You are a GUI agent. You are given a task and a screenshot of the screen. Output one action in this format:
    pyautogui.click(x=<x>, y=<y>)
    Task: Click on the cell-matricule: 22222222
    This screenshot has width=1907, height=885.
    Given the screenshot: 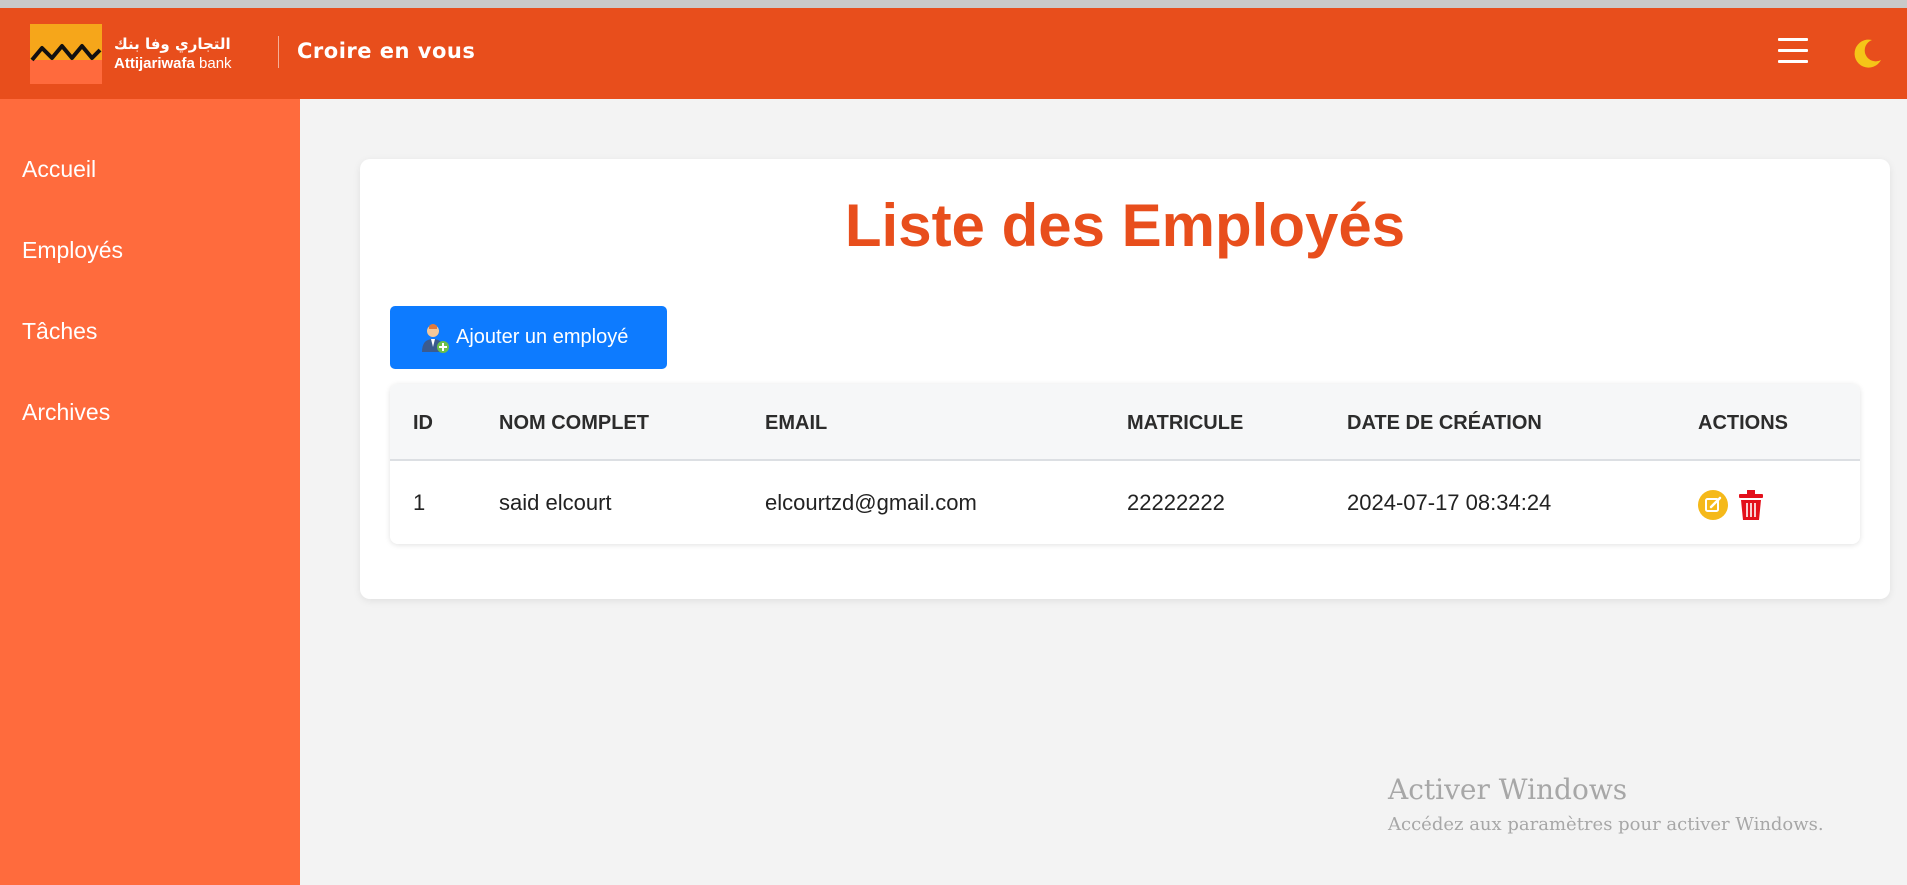 What is the action you would take?
    pyautogui.click(x=1176, y=502)
    